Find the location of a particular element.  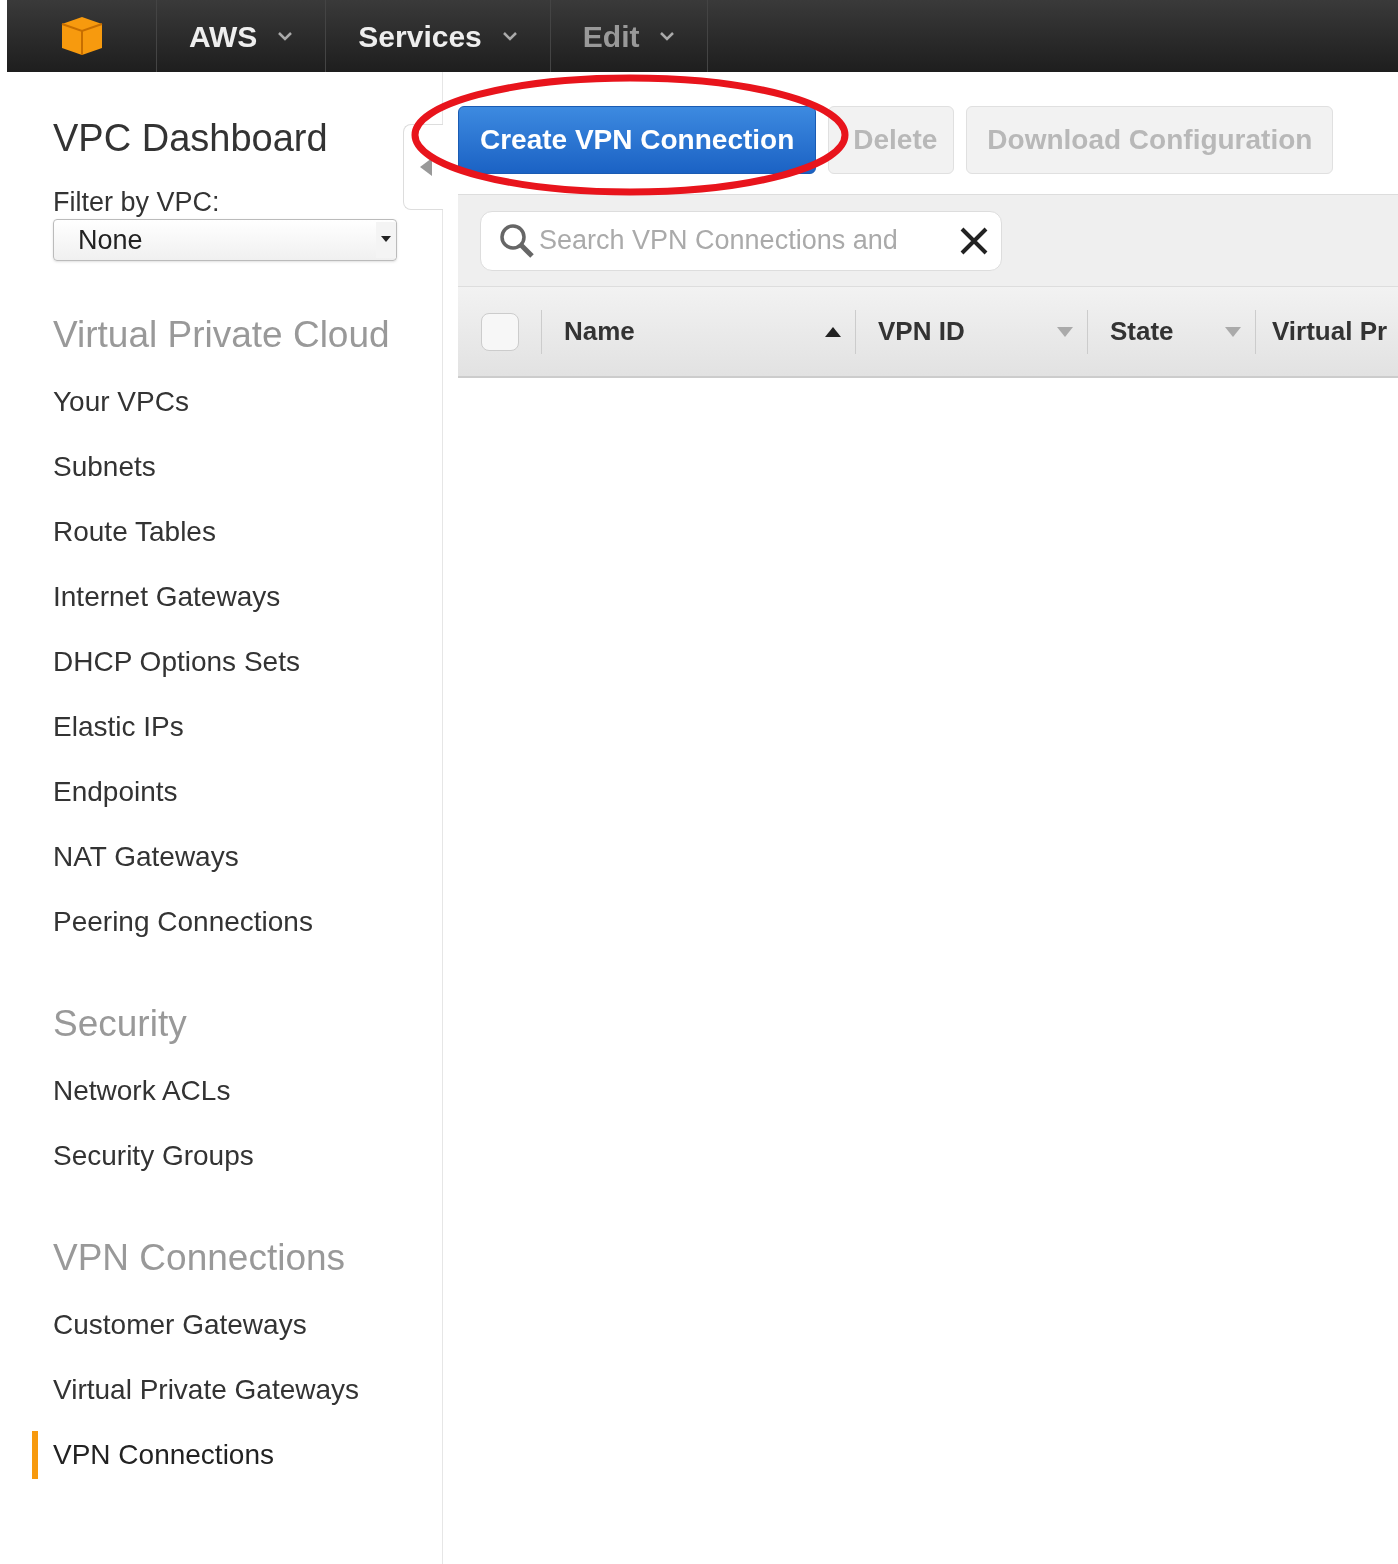

column-header: State is located at coordinates (1172, 331).